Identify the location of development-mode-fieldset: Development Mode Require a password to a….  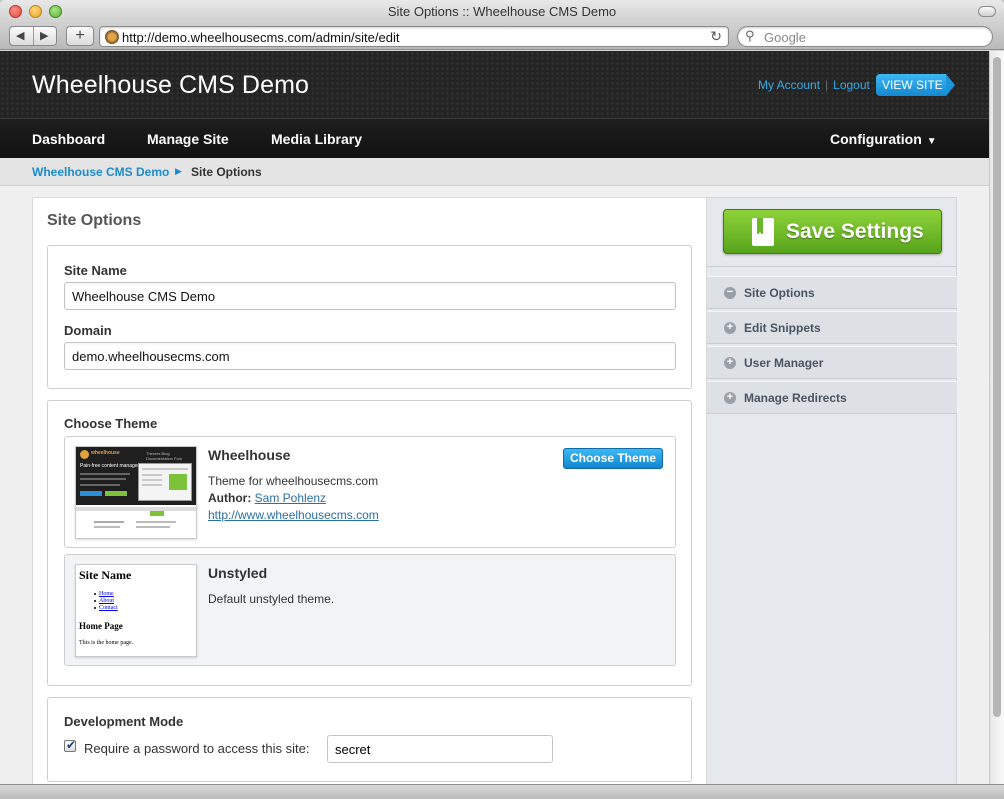
(369, 739).